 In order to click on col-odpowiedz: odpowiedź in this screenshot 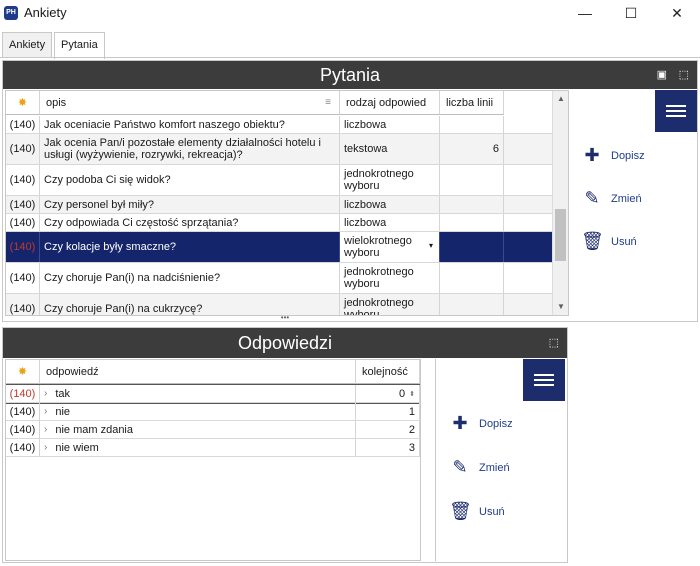, I will do `click(198, 372)`.